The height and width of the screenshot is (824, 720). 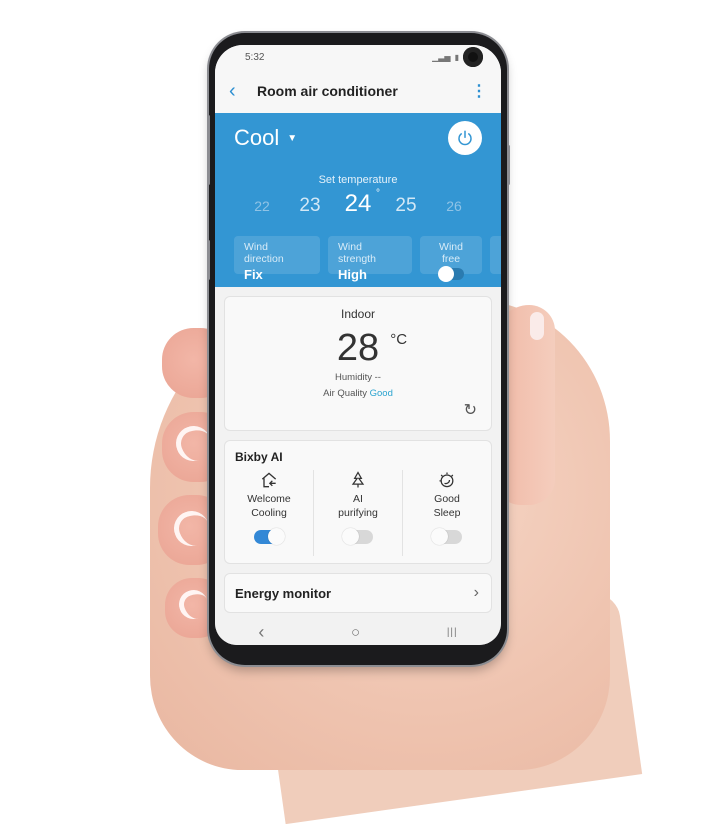 What do you see at coordinates (381, 393) in the screenshot?
I see `air-quality-value: Good` at bounding box center [381, 393].